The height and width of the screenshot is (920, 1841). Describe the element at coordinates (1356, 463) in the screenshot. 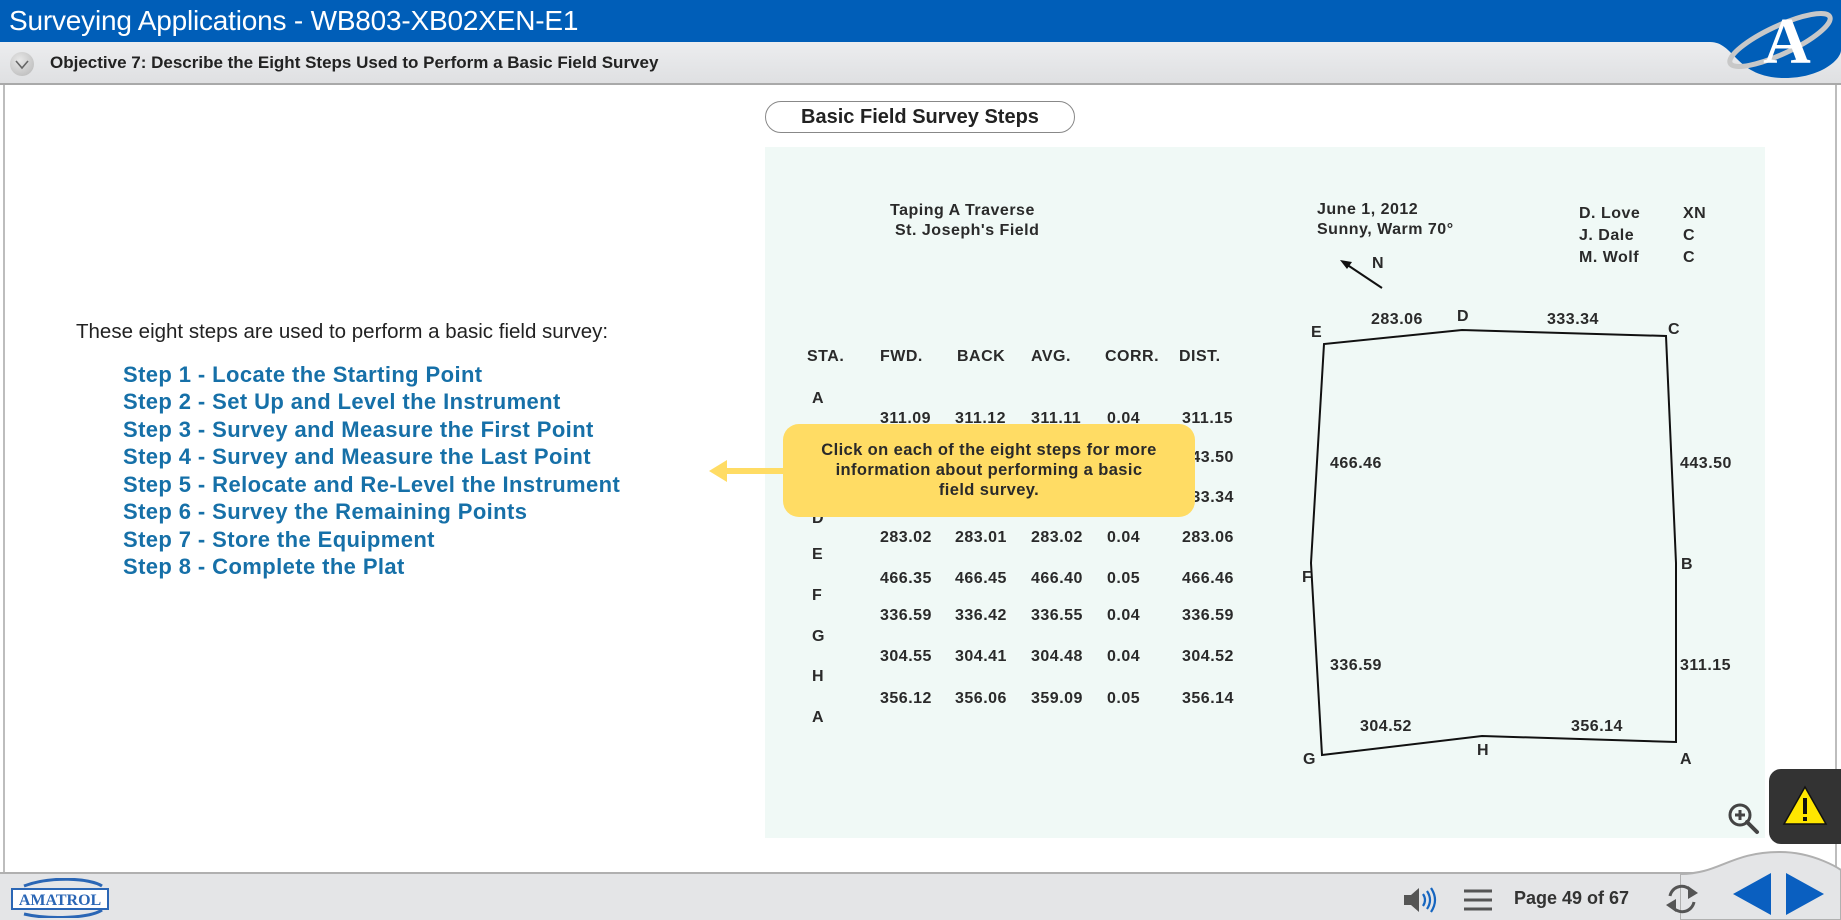

I see `leg-distance-label: 466.46` at that location.